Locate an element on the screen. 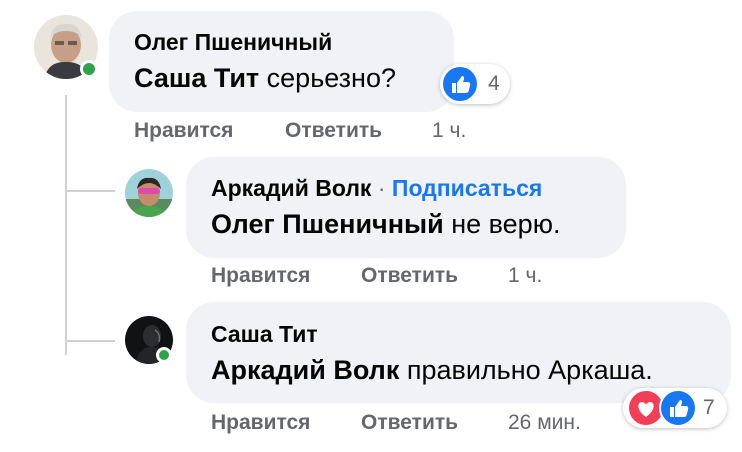  comment-text: Олег Пшеничный не верю. is located at coordinates (385, 224).